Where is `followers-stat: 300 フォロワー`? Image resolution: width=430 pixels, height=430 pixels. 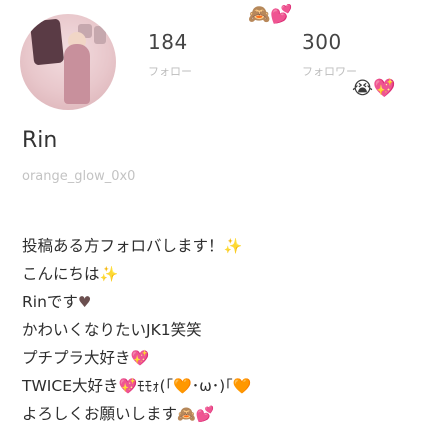
followers-stat: 300 フォロワー is located at coordinates (329, 54).